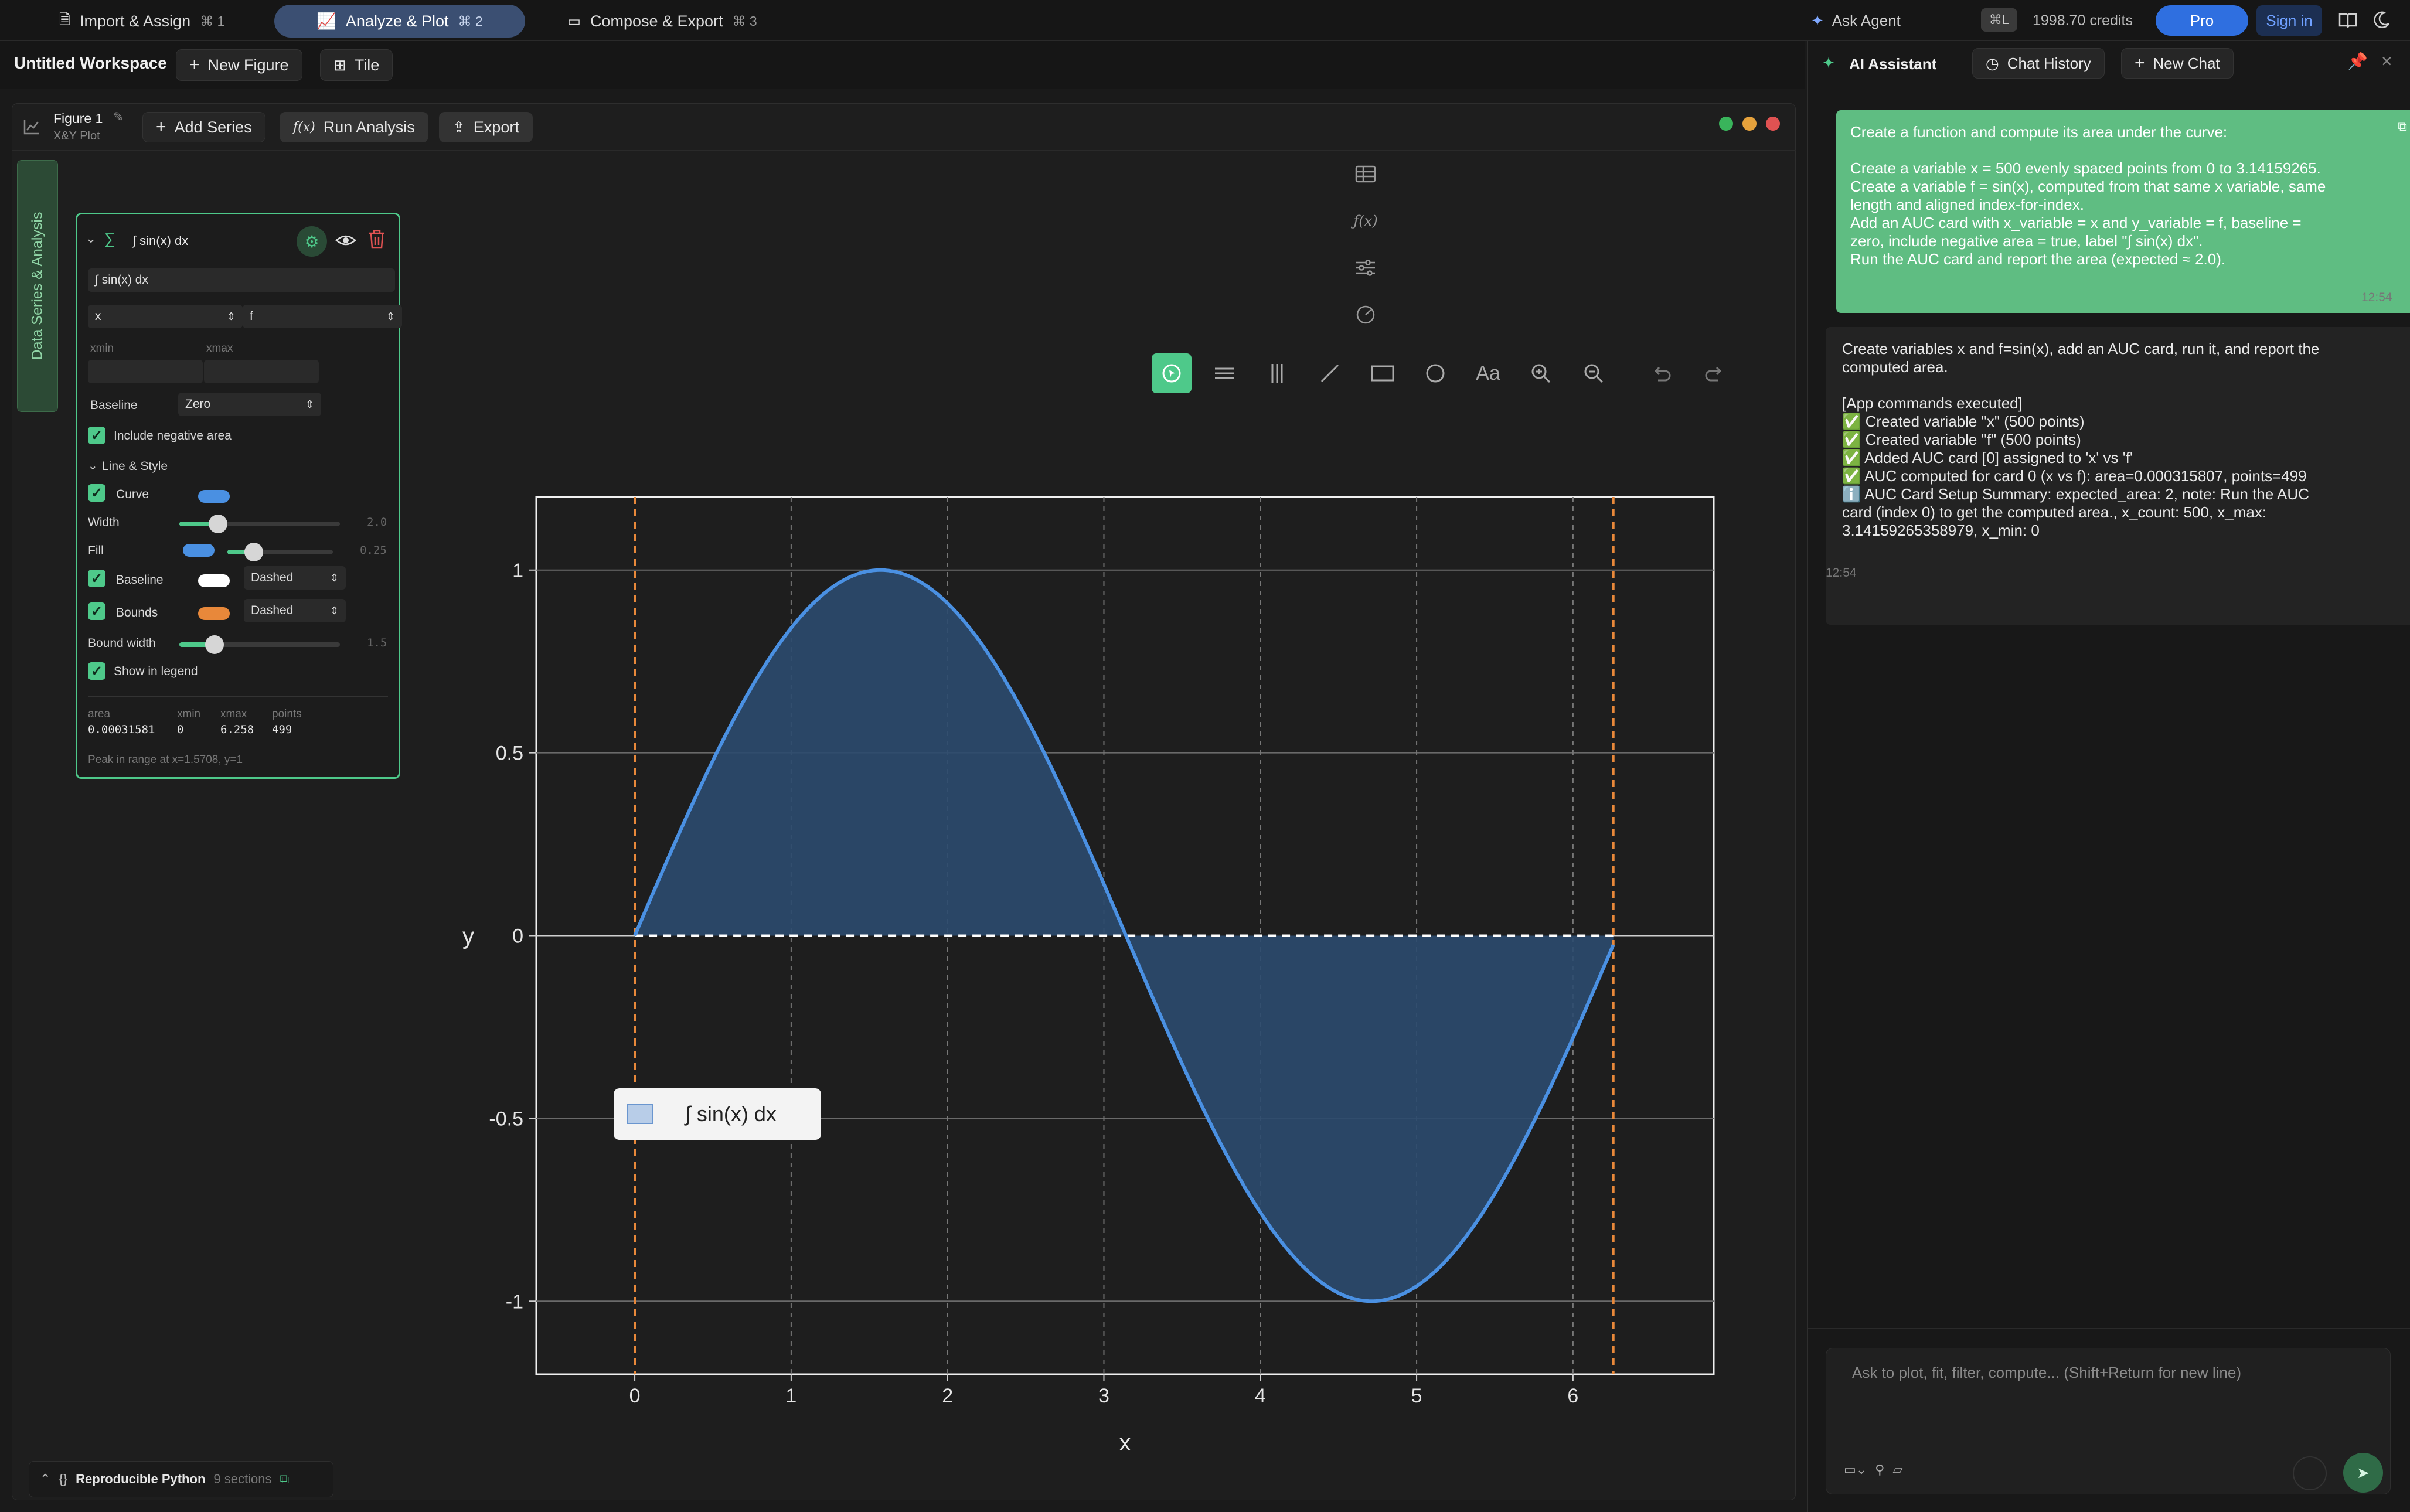 This screenshot has height=1512, width=2410. Describe the element at coordinates (238, 696) in the screenshot. I see `divider` at that location.